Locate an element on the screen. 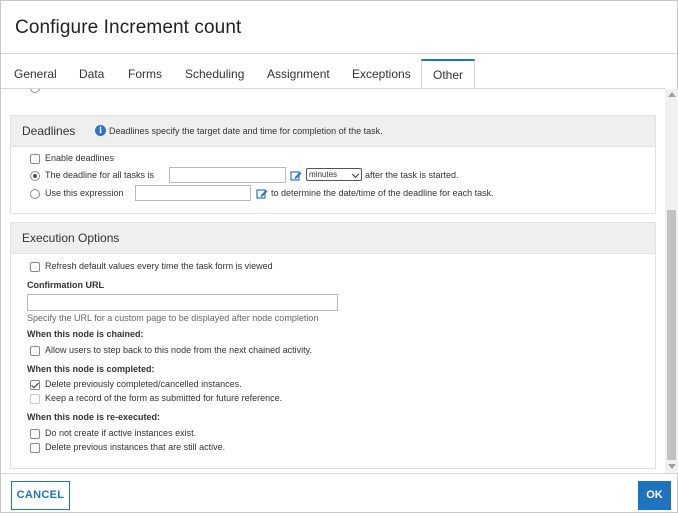 The image size is (678, 513). allow-step-back-checkbox is located at coordinates (35, 351).